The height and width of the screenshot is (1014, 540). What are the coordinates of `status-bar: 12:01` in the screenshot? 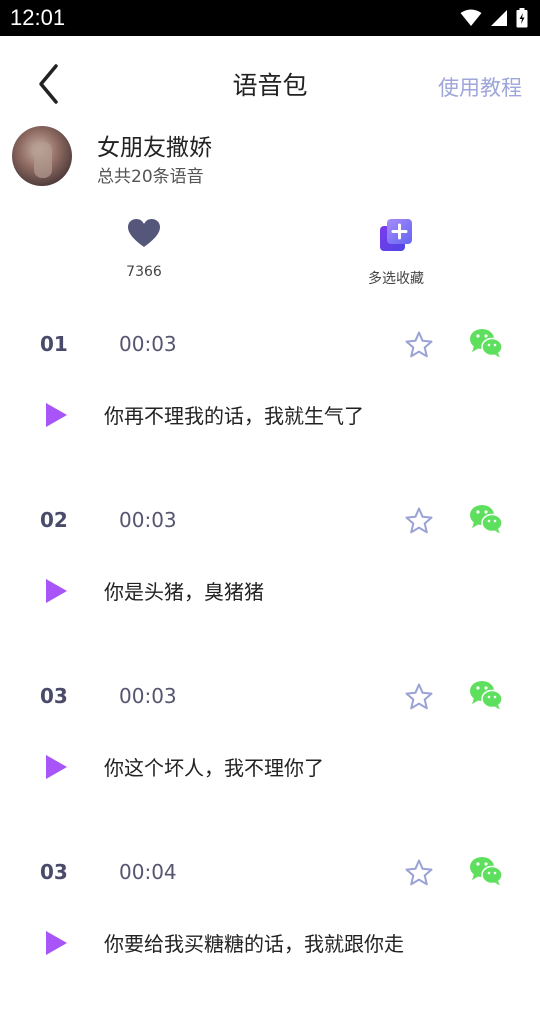 It's located at (270, 18).